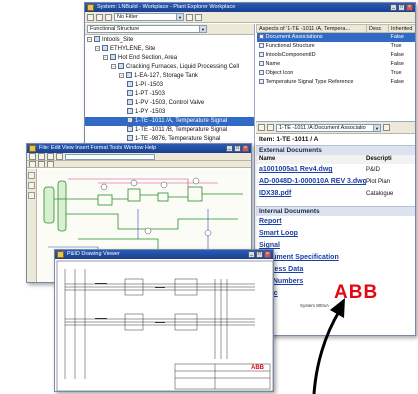 This screenshot has height=394, width=418. I want to click on pointer-arrow, so click(328, 346).